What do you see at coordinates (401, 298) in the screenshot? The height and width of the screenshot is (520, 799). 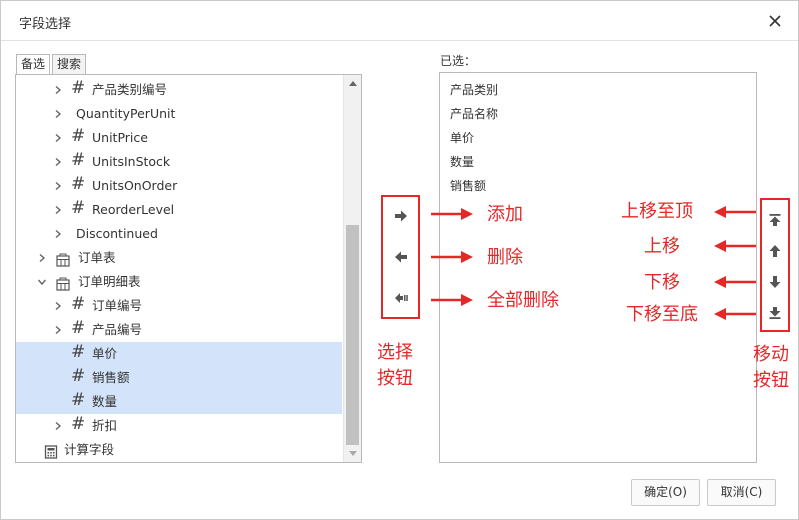 I see `delete-all-arrow-left-icon` at bounding box center [401, 298].